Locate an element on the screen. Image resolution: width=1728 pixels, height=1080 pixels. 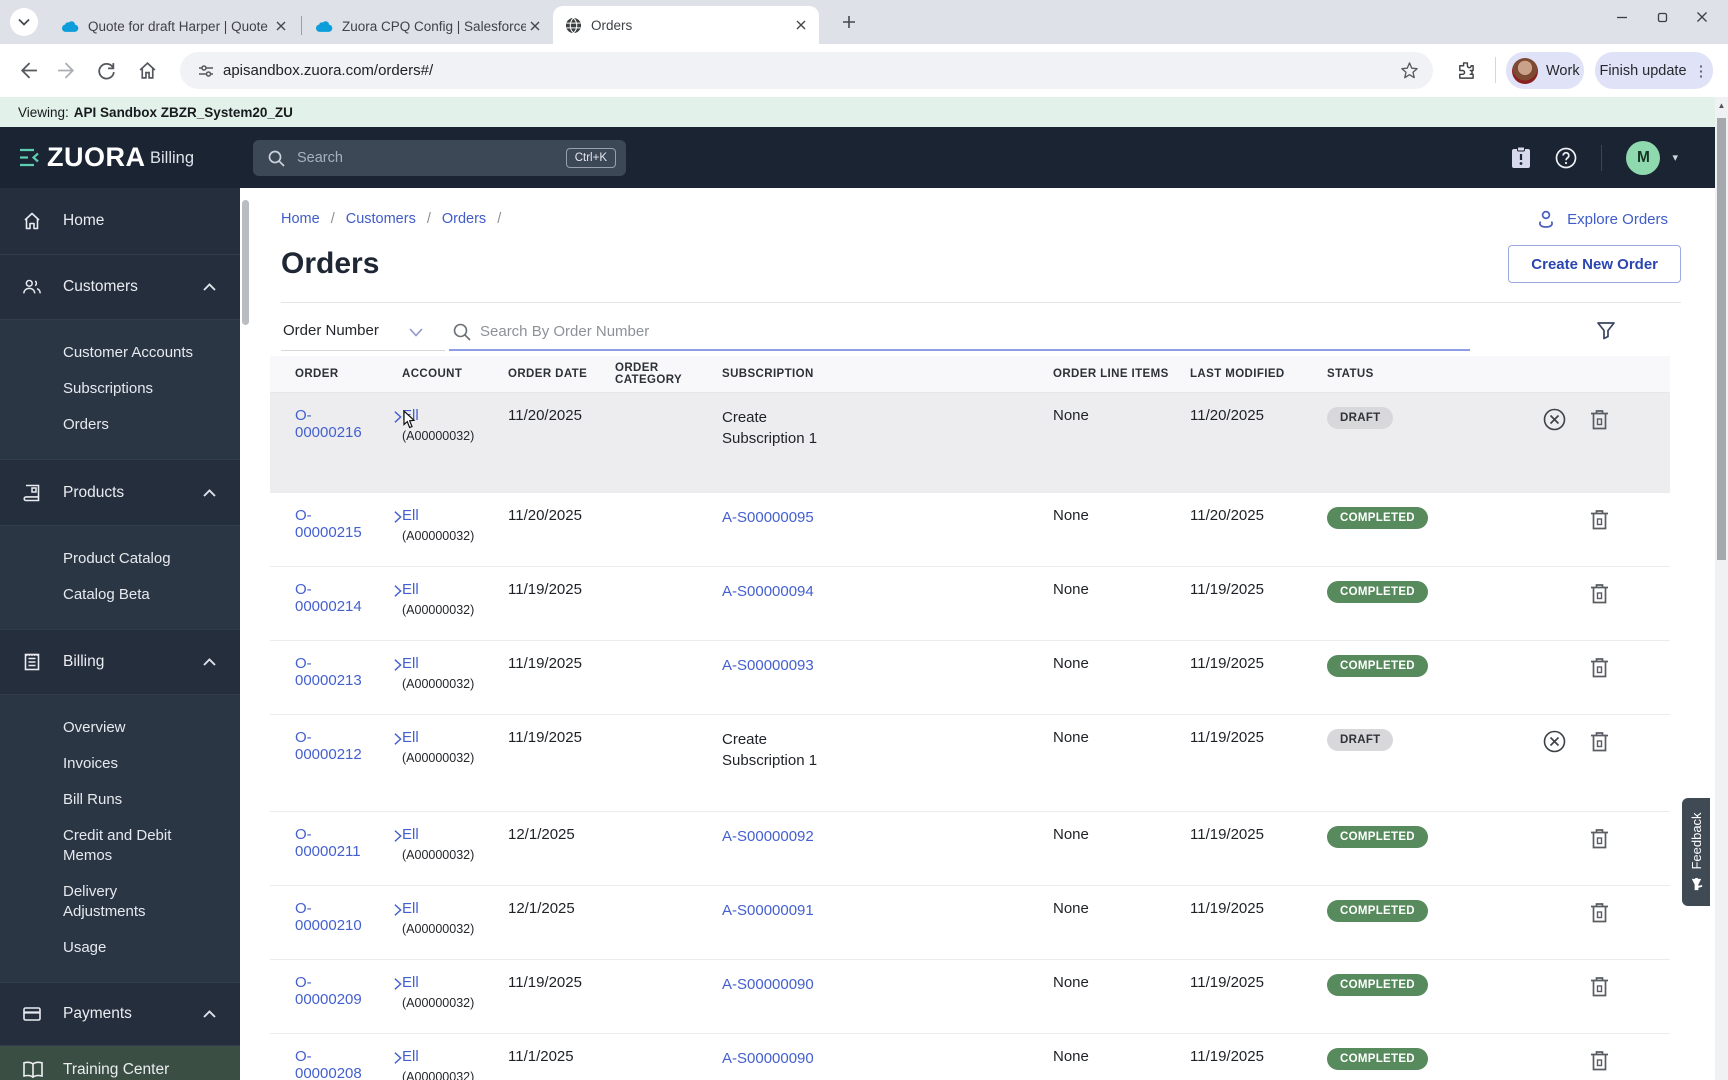
scrollbar-thumb is located at coordinates (1721, 339).